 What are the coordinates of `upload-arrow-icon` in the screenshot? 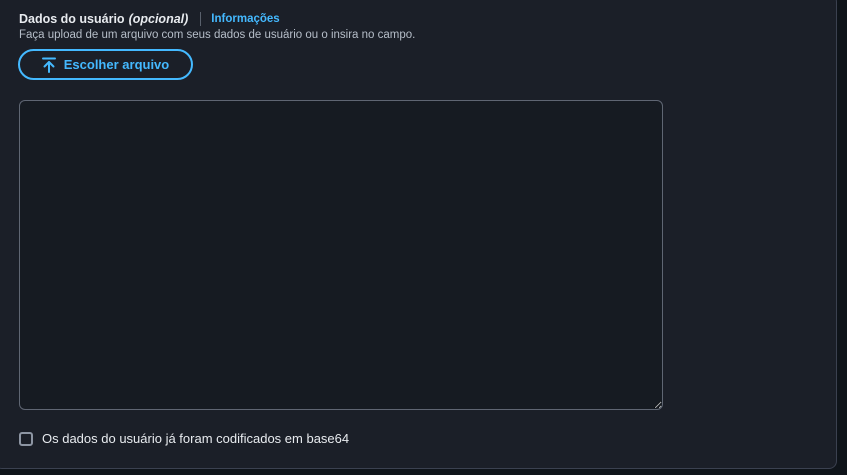 It's located at (48, 65).